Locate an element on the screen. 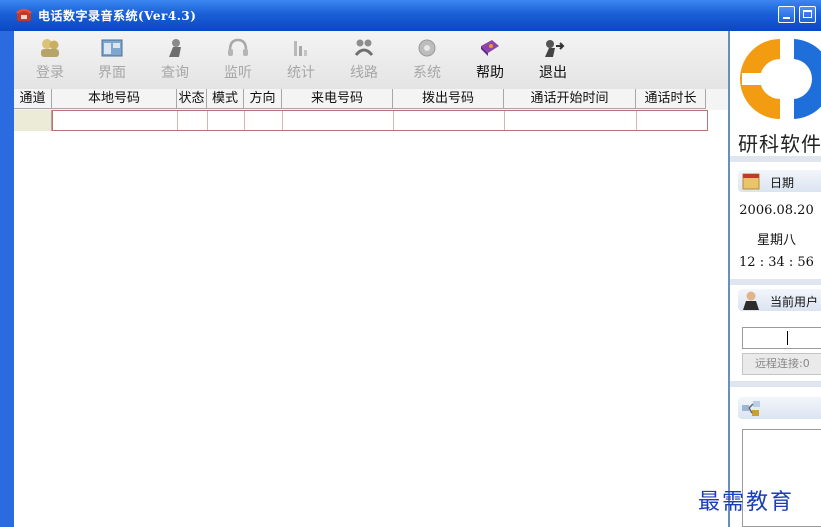 Image resolution: width=821 pixels, height=527 pixels. column-header-call-duration: 通话时长 is located at coordinates (671, 99).